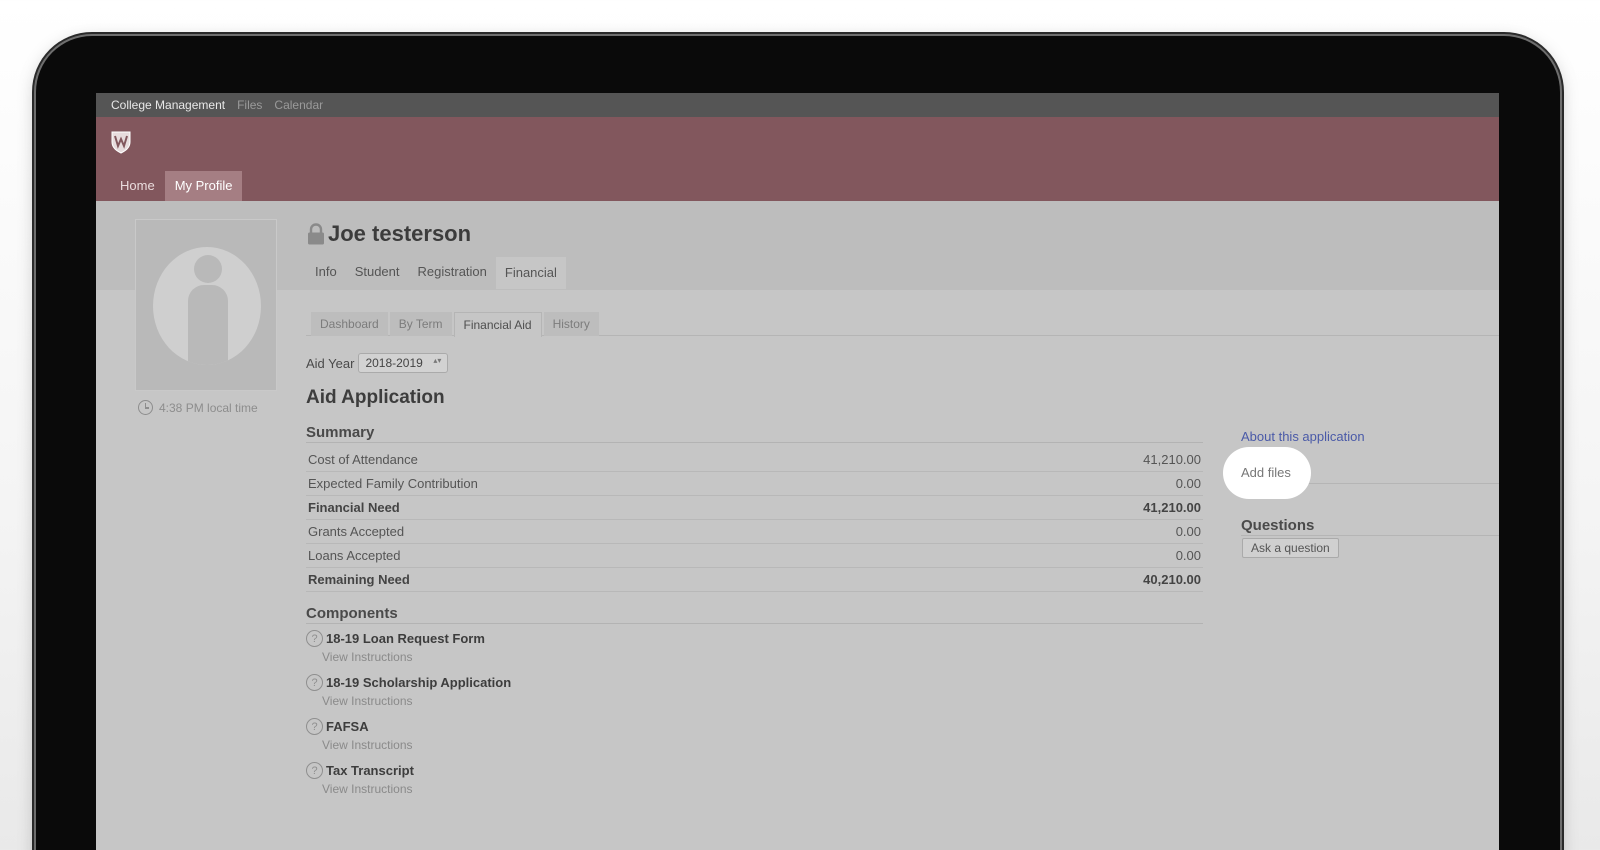 The height and width of the screenshot is (850, 1600). What do you see at coordinates (1303, 436) in the screenshot?
I see `about-application-link: About this application` at bounding box center [1303, 436].